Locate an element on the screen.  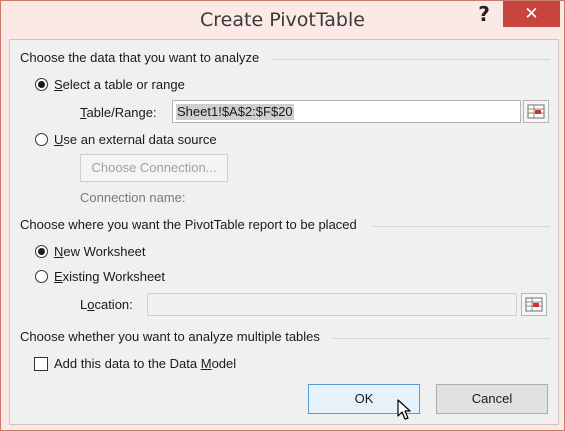
table-range-value: Sheet1!$A$2:$F$20 is located at coordinates (235, 112).